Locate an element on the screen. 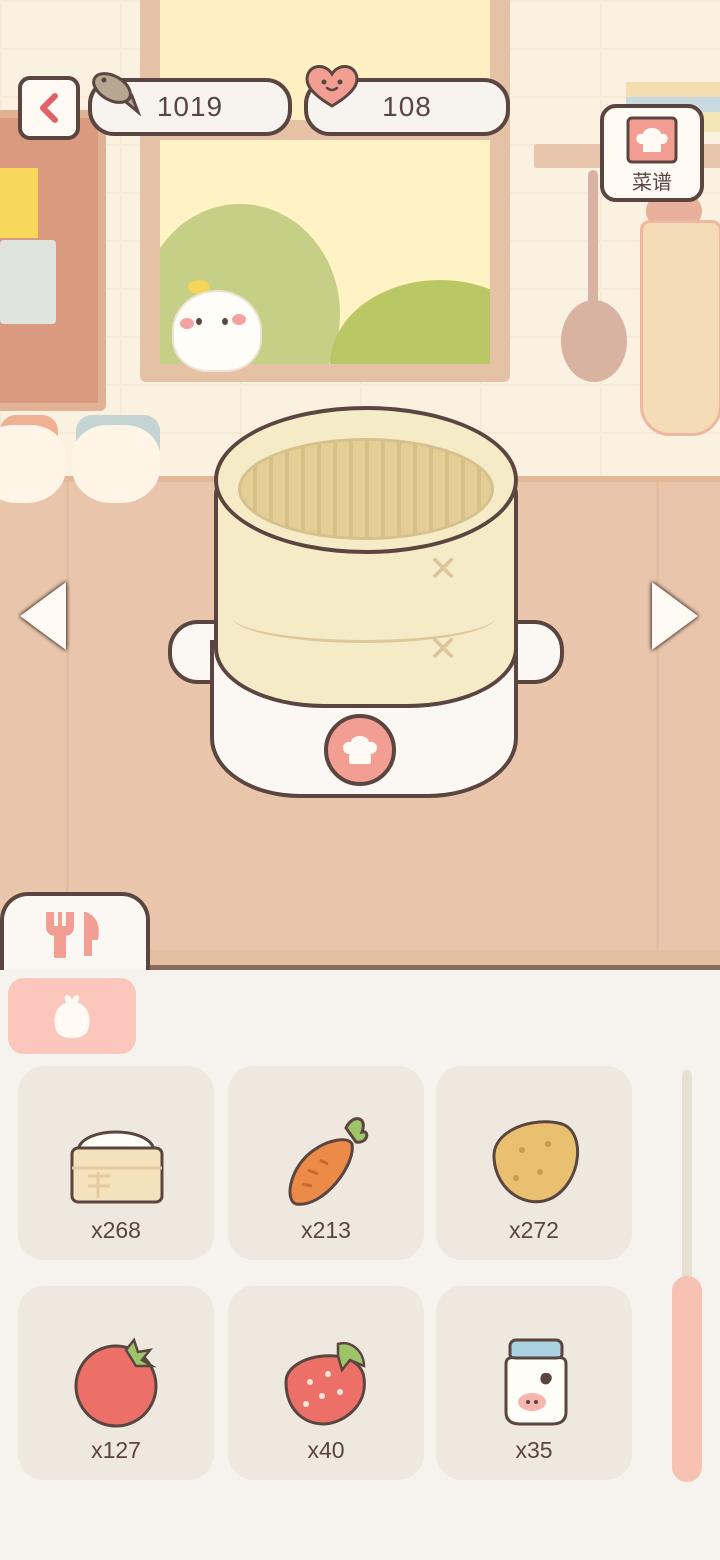 The width and height of the screenshot is (720, 1560). recipe-book-button: 菜谱 is located at coordinates (652, 153).